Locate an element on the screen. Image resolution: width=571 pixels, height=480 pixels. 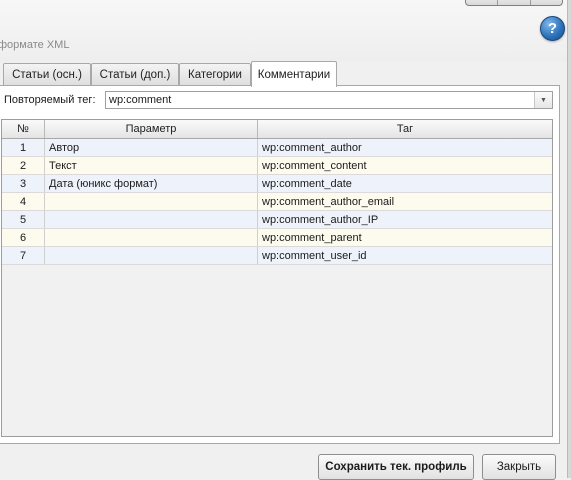
window-controls is located at coordinates (514, 3).